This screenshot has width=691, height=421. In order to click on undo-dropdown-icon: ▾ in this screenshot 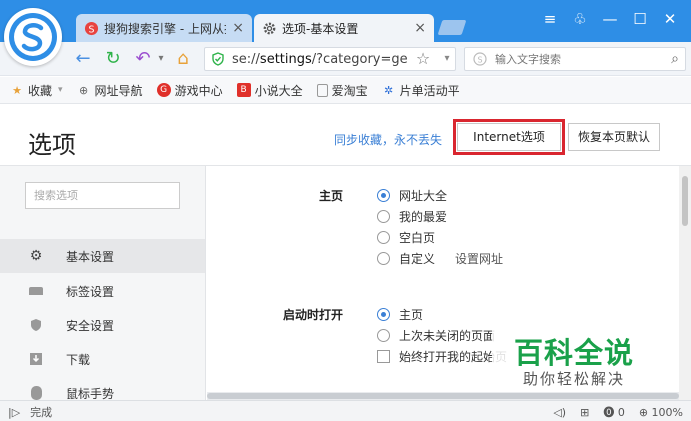, I will do `click(161, 59)`.